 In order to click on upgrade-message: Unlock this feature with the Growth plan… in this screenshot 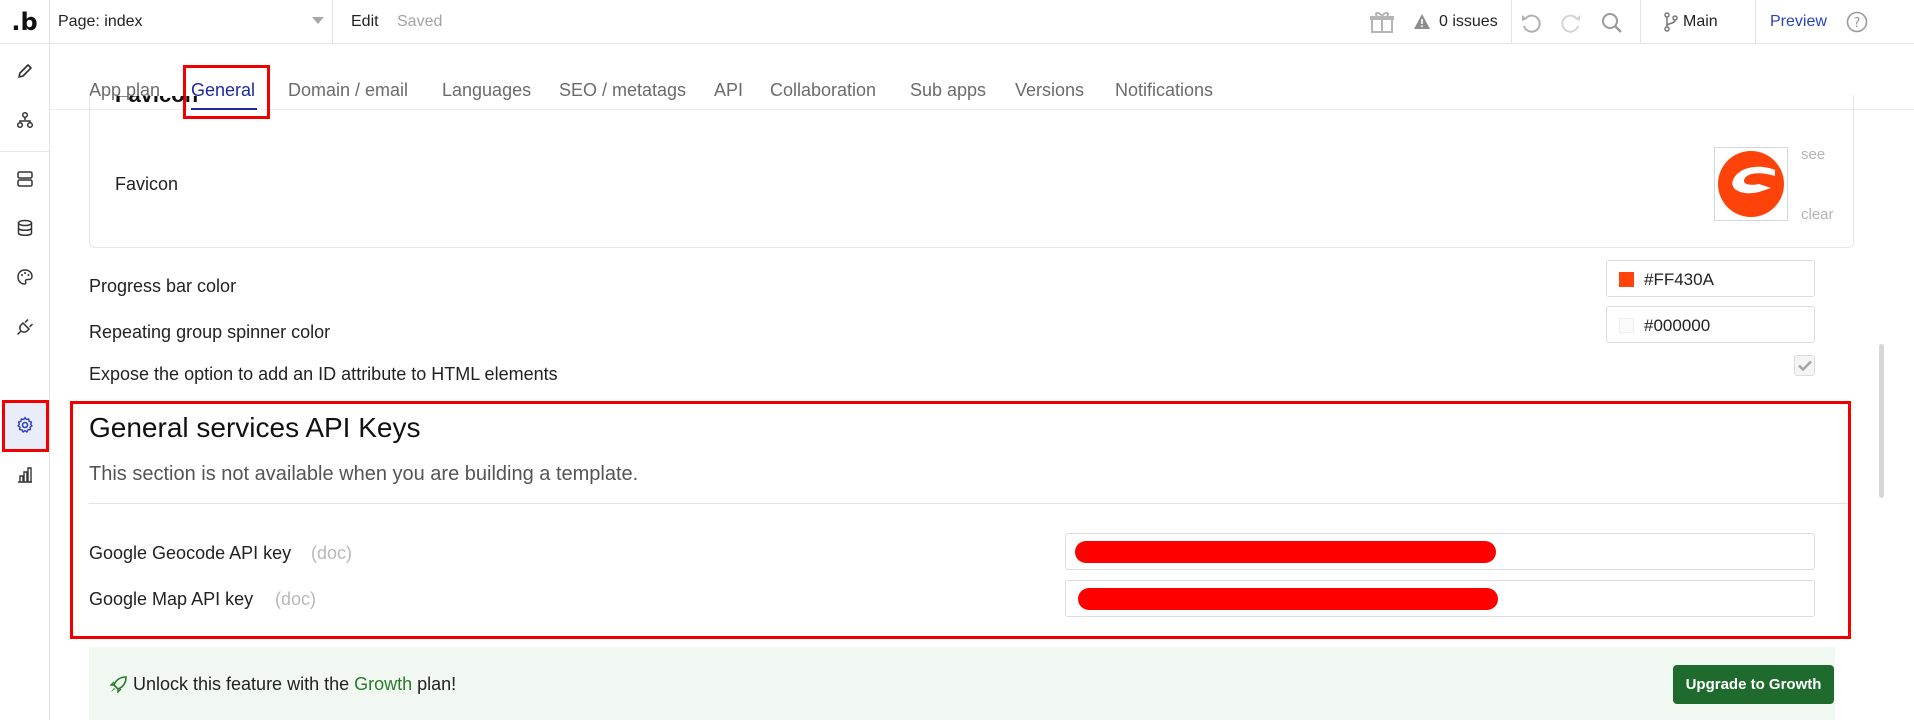, I will do `click(295, 684)`.